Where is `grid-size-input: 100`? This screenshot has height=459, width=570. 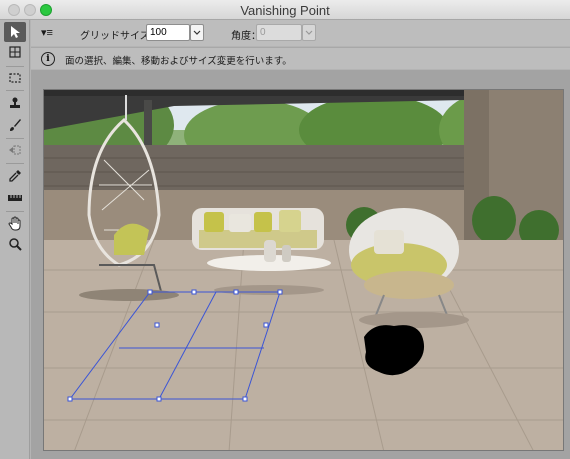
grid-size-input: 100 is located at coordinates (168, 32).